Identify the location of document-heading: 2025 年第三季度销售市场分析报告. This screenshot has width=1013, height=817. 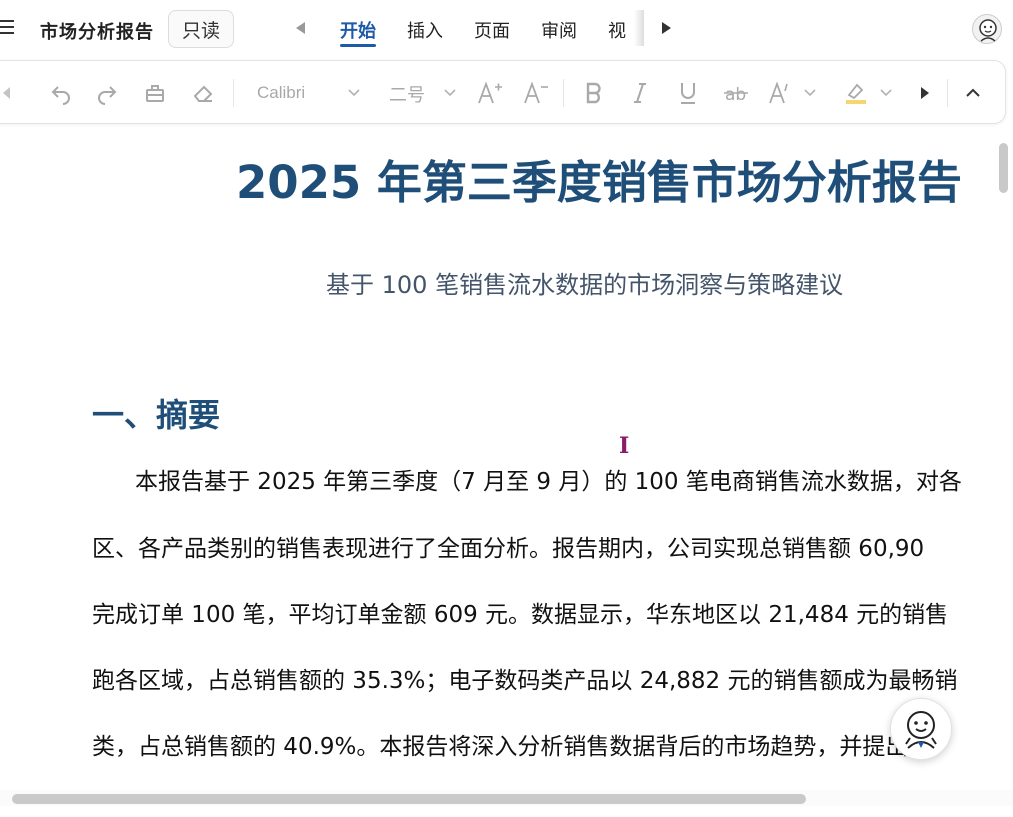
(599, 182).